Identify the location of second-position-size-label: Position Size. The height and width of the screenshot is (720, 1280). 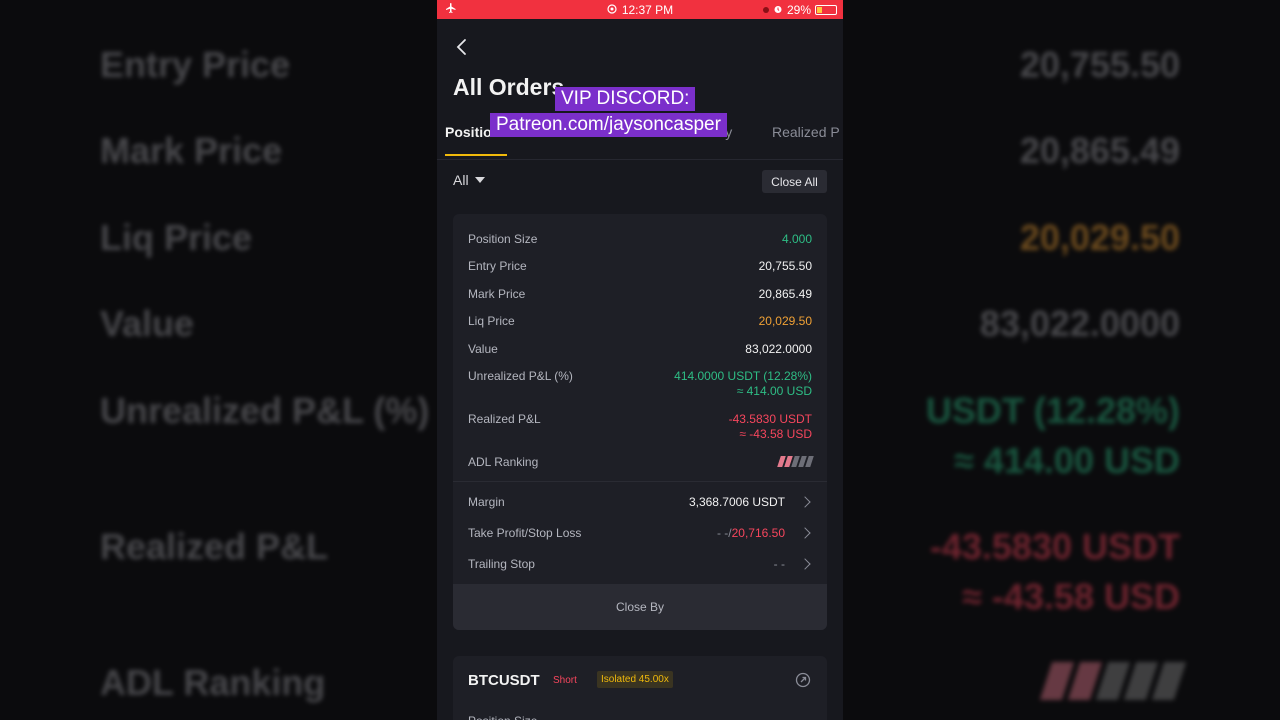
(502, 717).